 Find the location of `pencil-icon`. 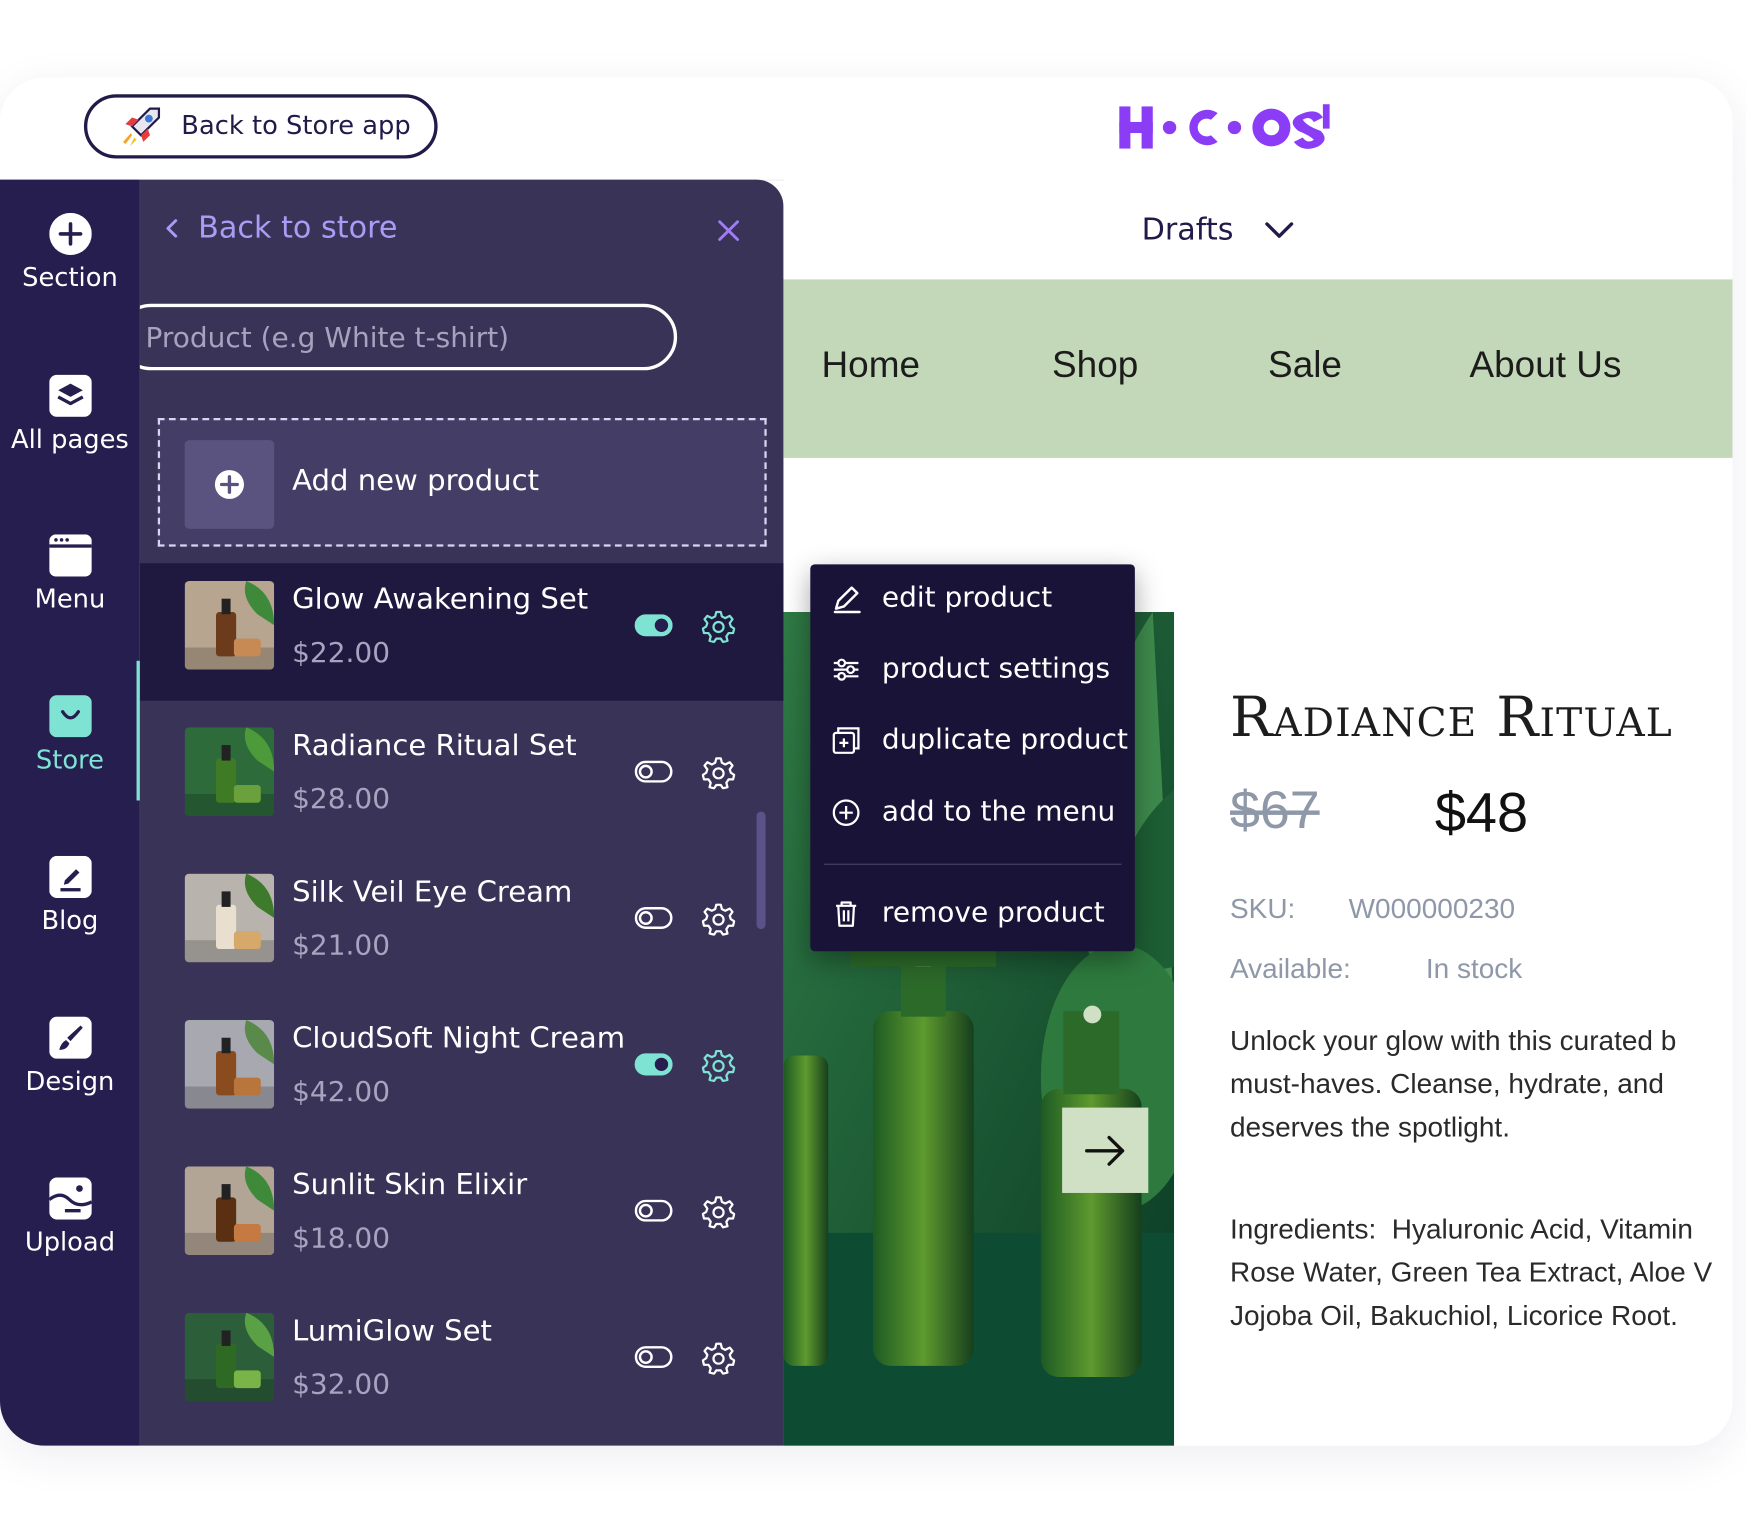

pencil-icon is located at coordinates (847, 600).